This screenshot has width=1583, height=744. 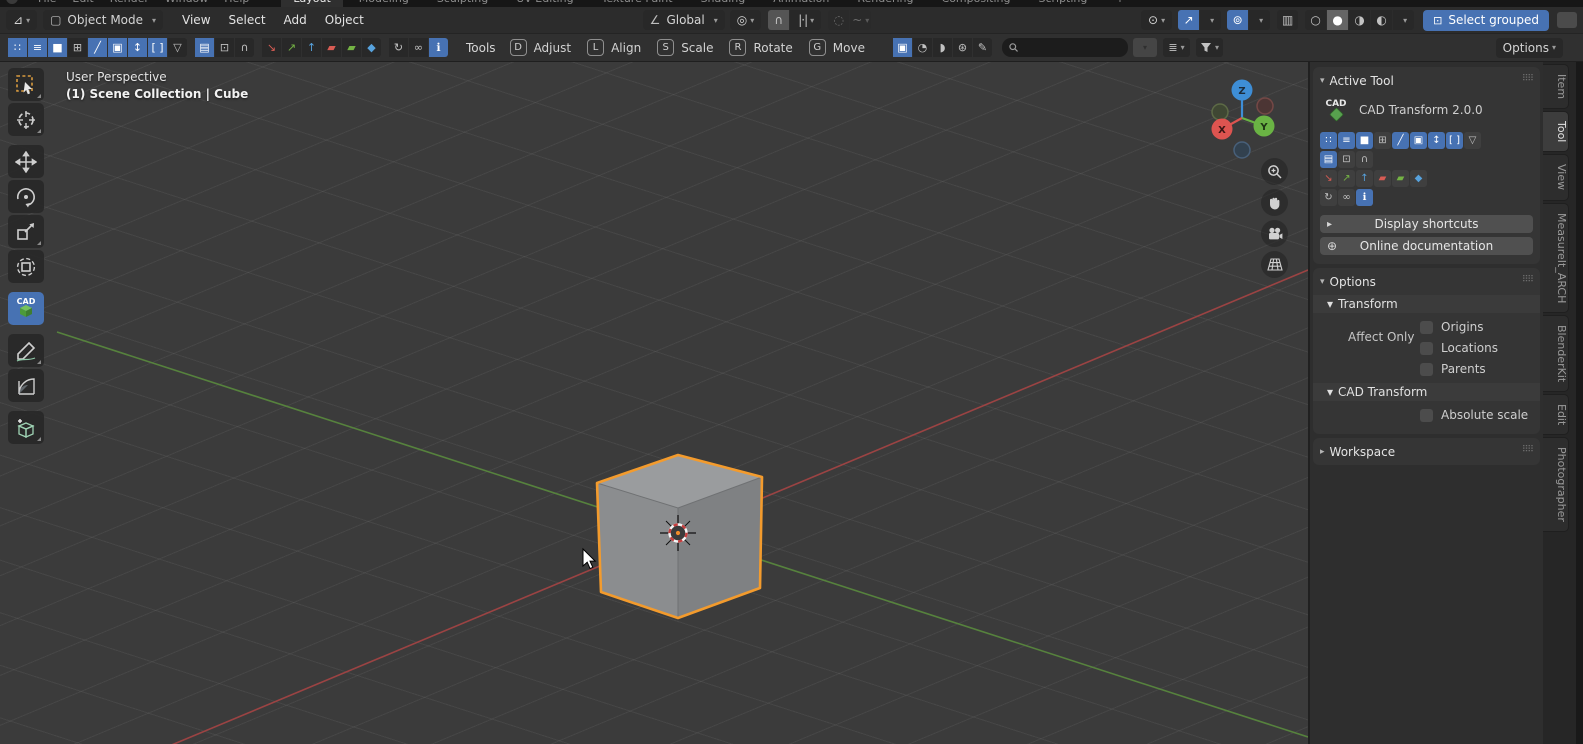 What do you see at coordinates (1382, 178) in the screenshot?
I see `plane-yz-icon: ▰` at bounding box center [1382, 178].